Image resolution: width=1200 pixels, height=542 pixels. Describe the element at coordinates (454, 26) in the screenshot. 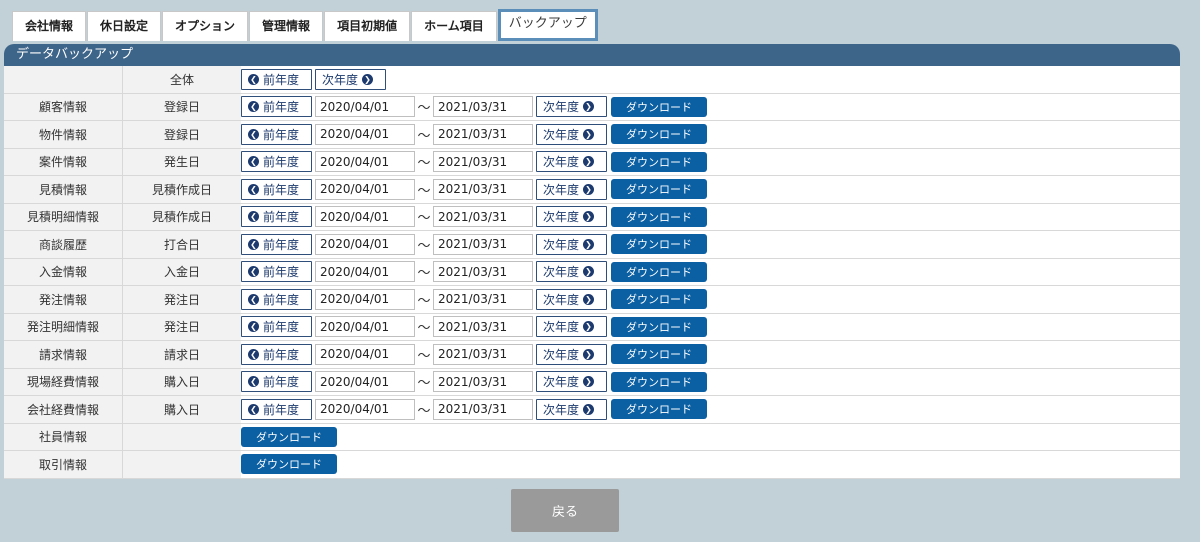

I see `tab-home-items: ホーム項目` at that location.